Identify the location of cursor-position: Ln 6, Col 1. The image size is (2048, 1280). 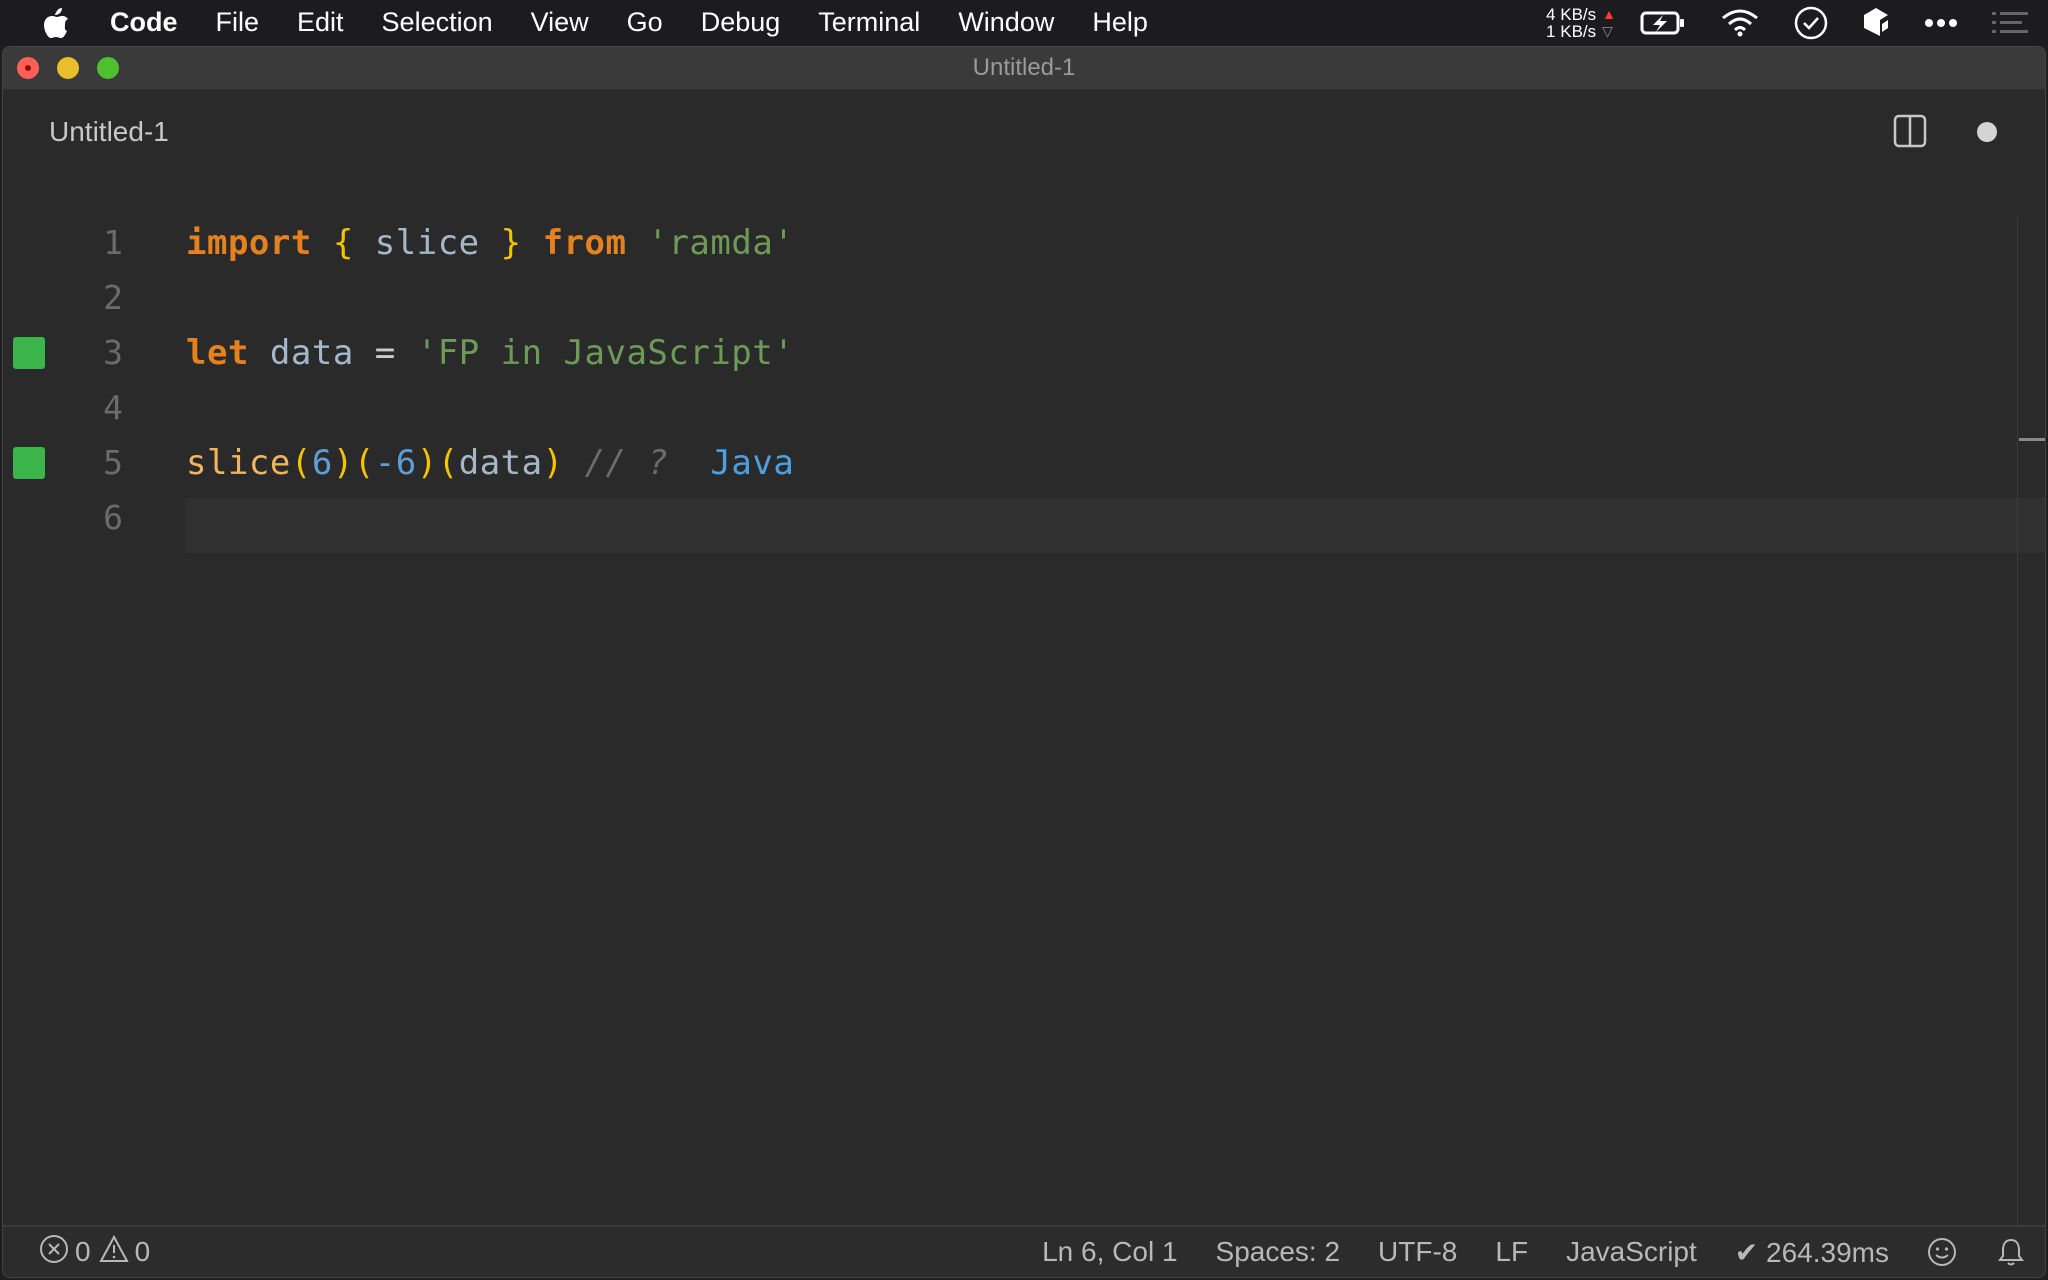
(1109, 1252).